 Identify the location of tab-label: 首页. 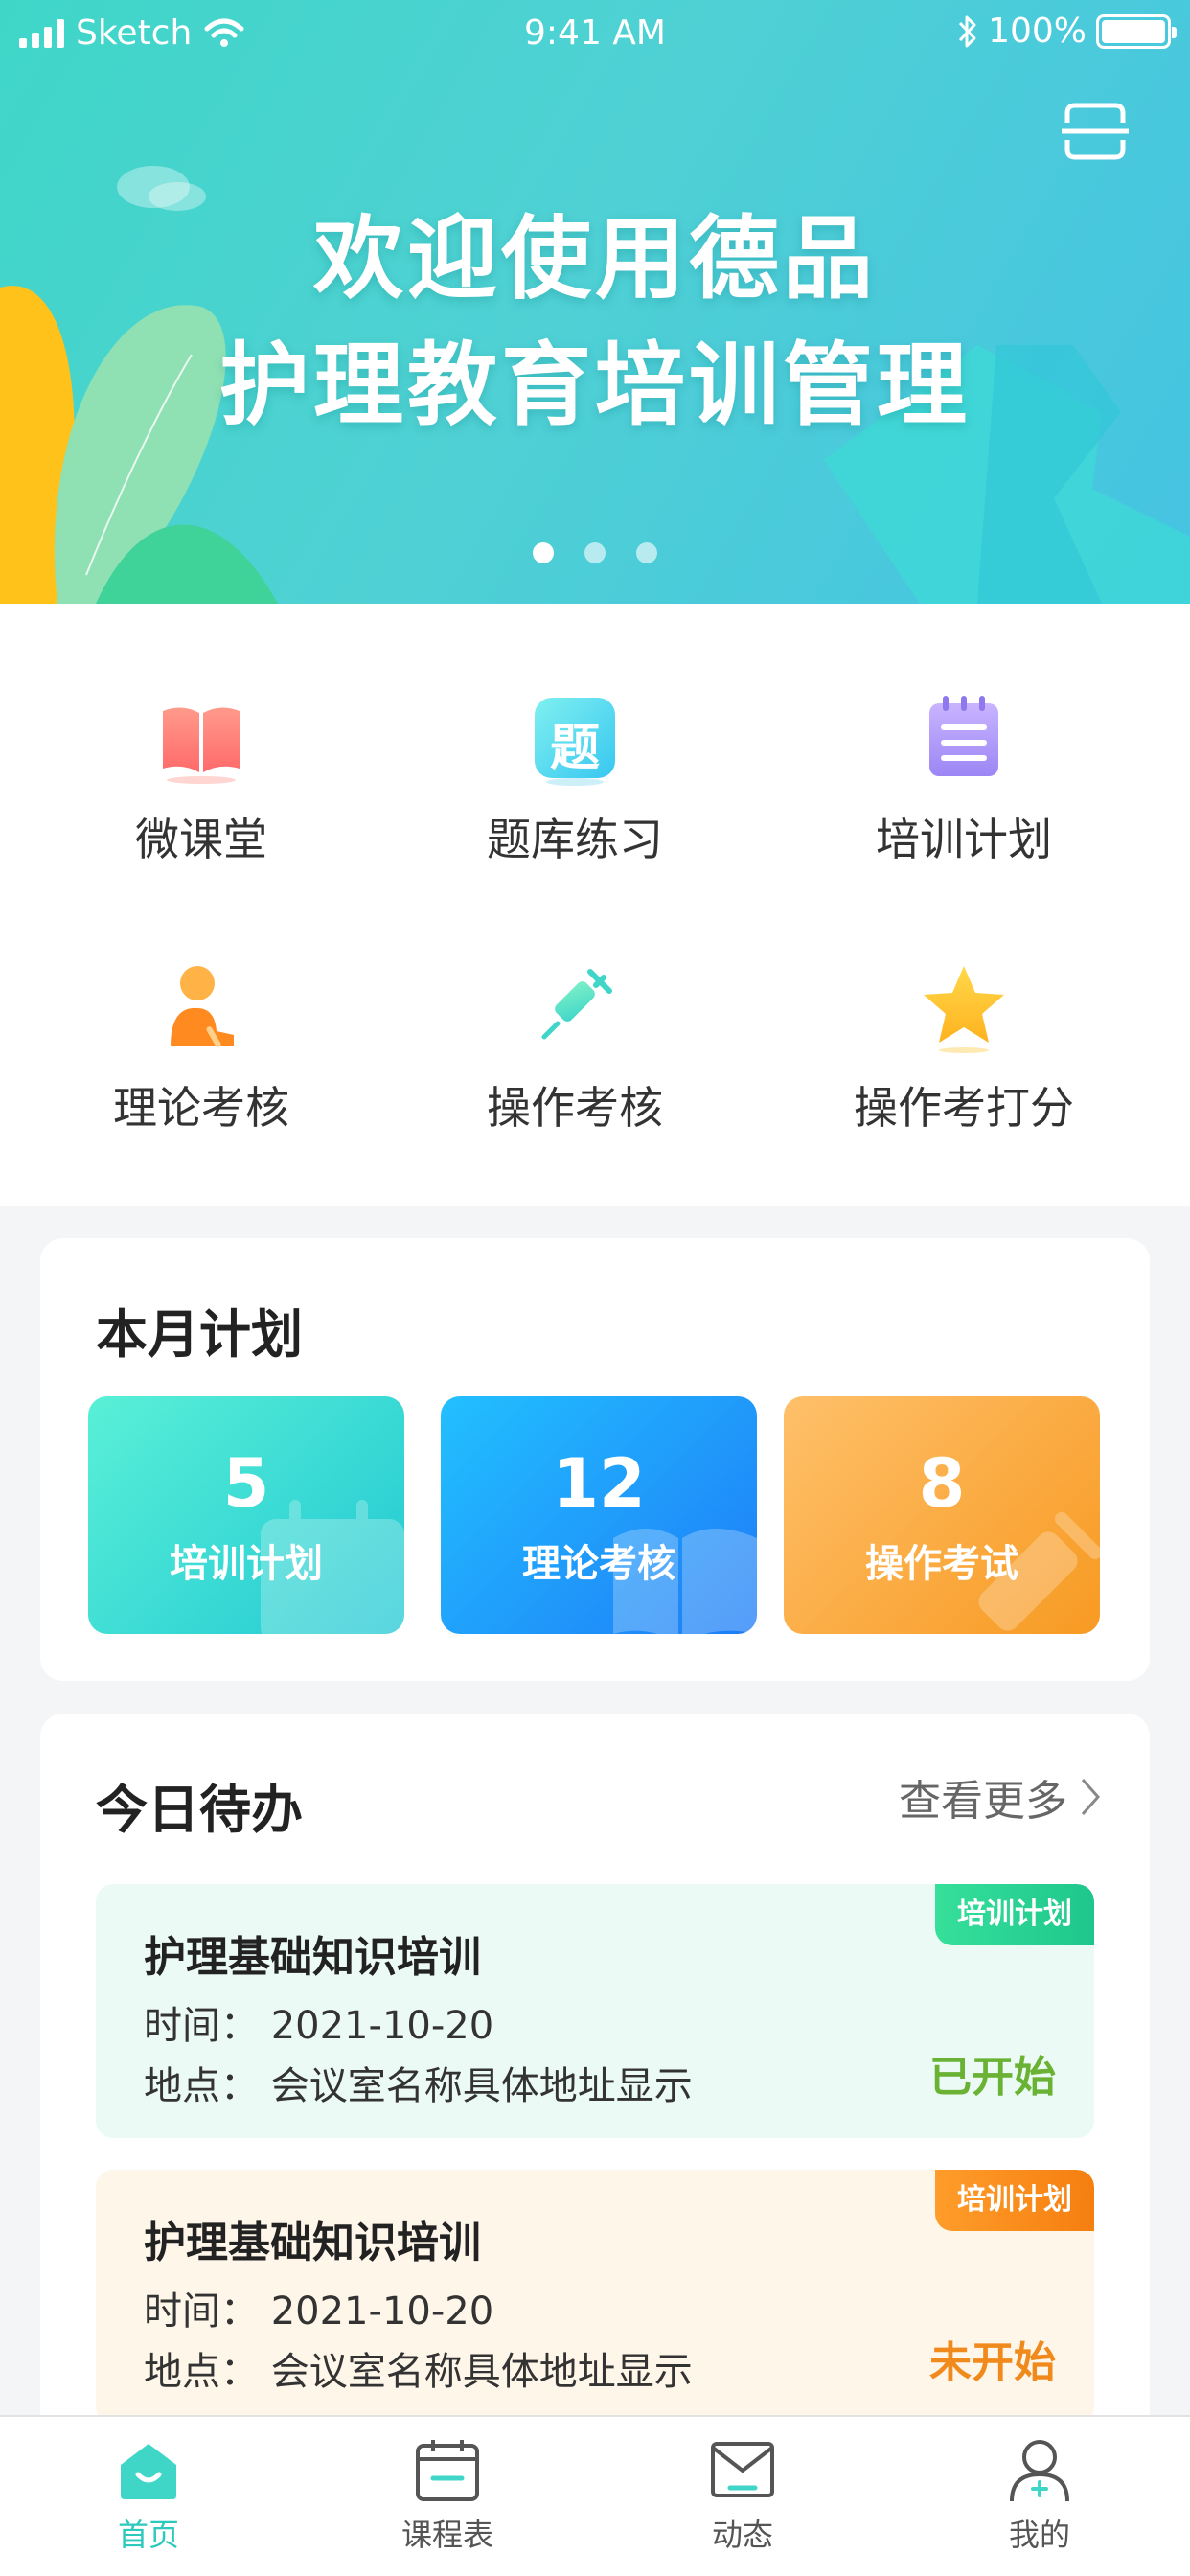
(148, 2535).